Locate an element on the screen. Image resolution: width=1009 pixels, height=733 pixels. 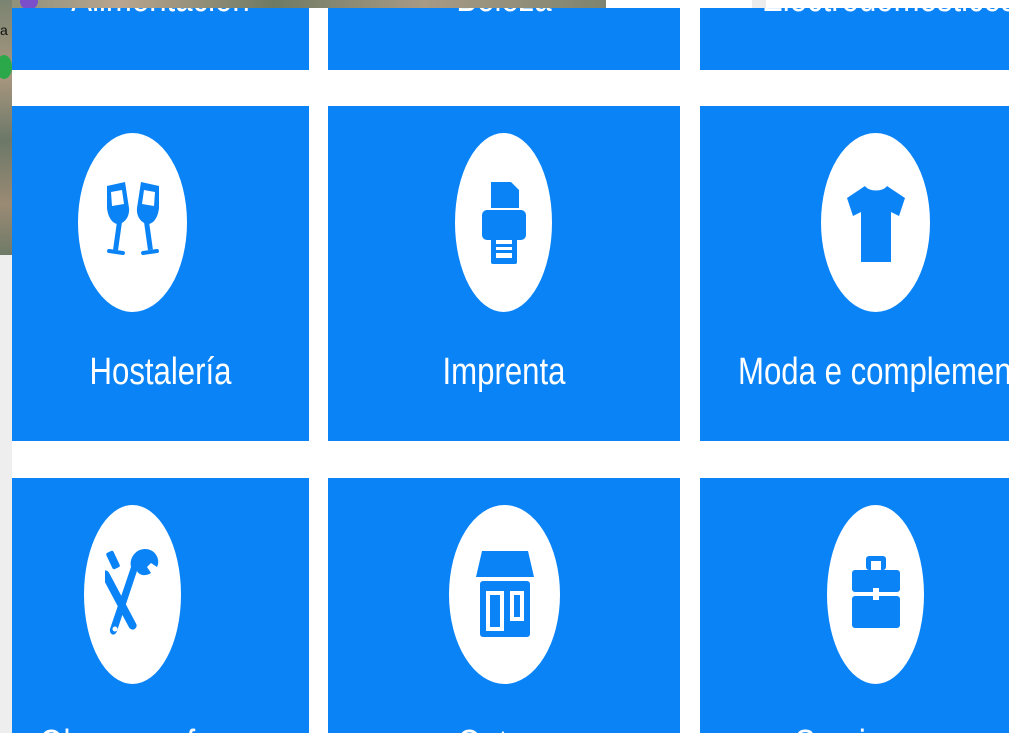
store-icon is located at coordinates (505, 595).